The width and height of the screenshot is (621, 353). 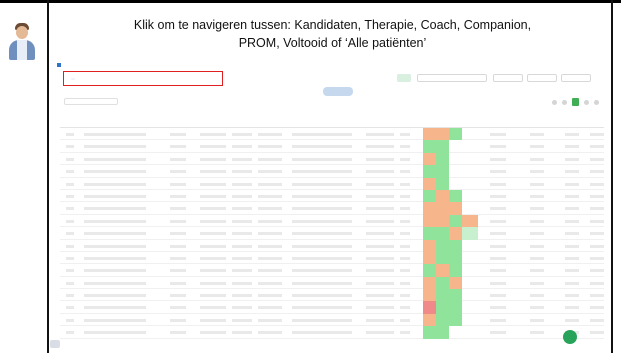 What do you see at coordinates (575, 102) in the screenshot?
I see `export-icon` at bounding box center [575, 102].